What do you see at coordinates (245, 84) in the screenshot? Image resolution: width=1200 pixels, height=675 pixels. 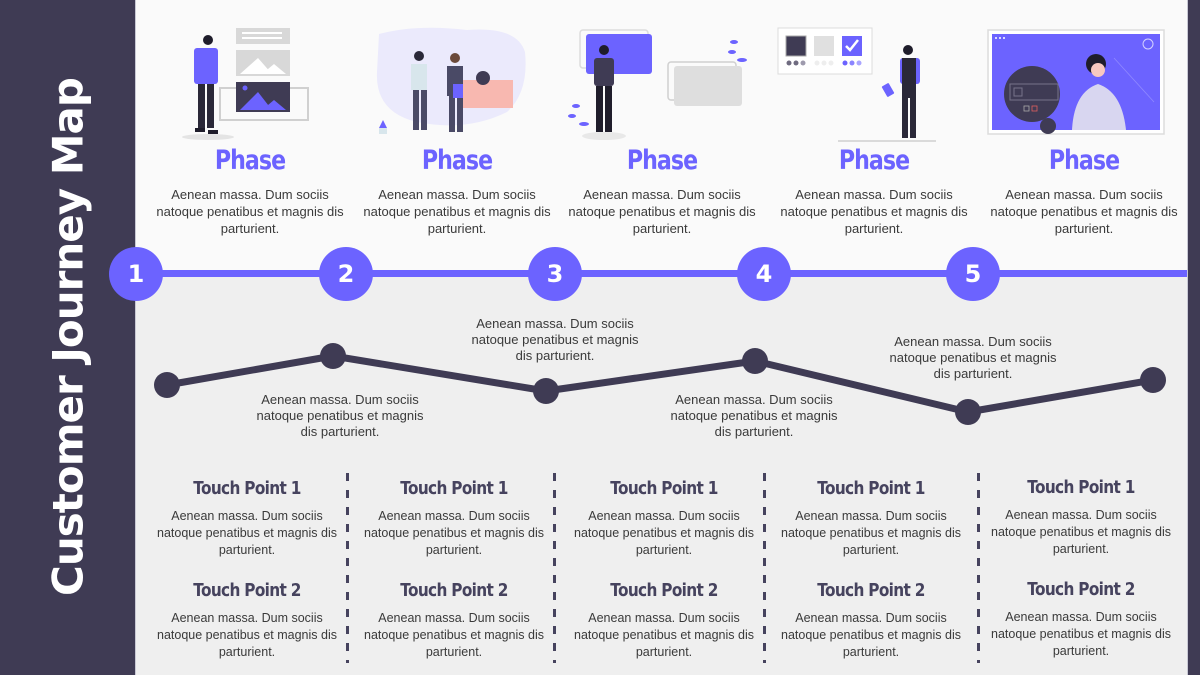 I see `person-with-image-gallery-icon` at bounding box center [245, 84].